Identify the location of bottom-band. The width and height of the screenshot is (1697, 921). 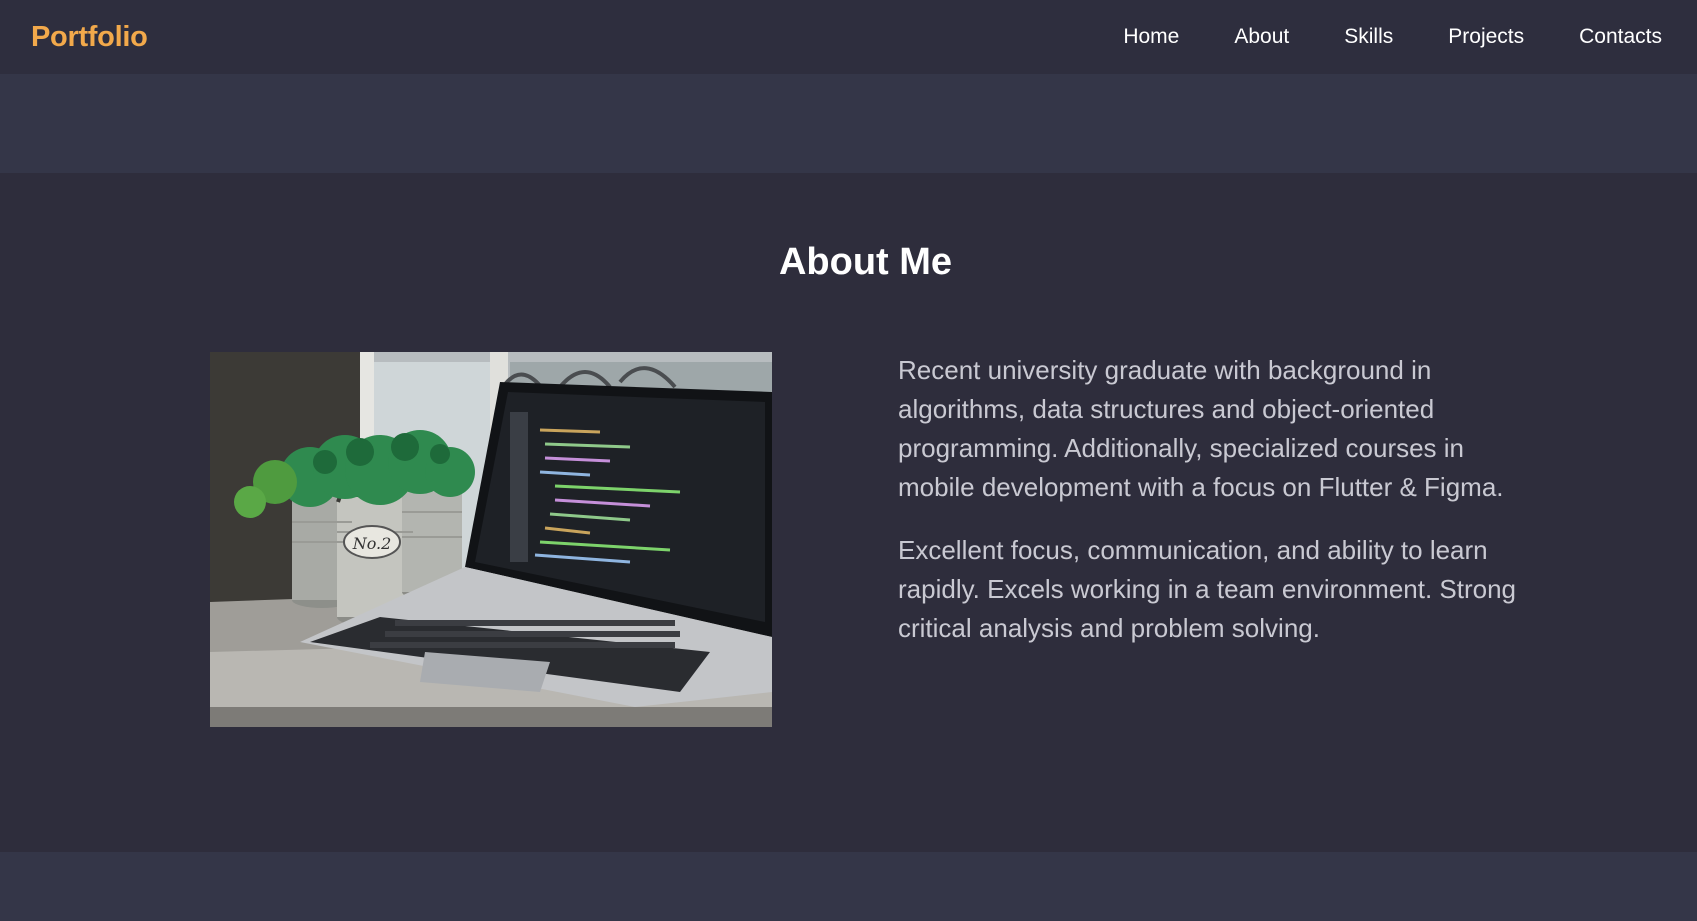
(848, 886).